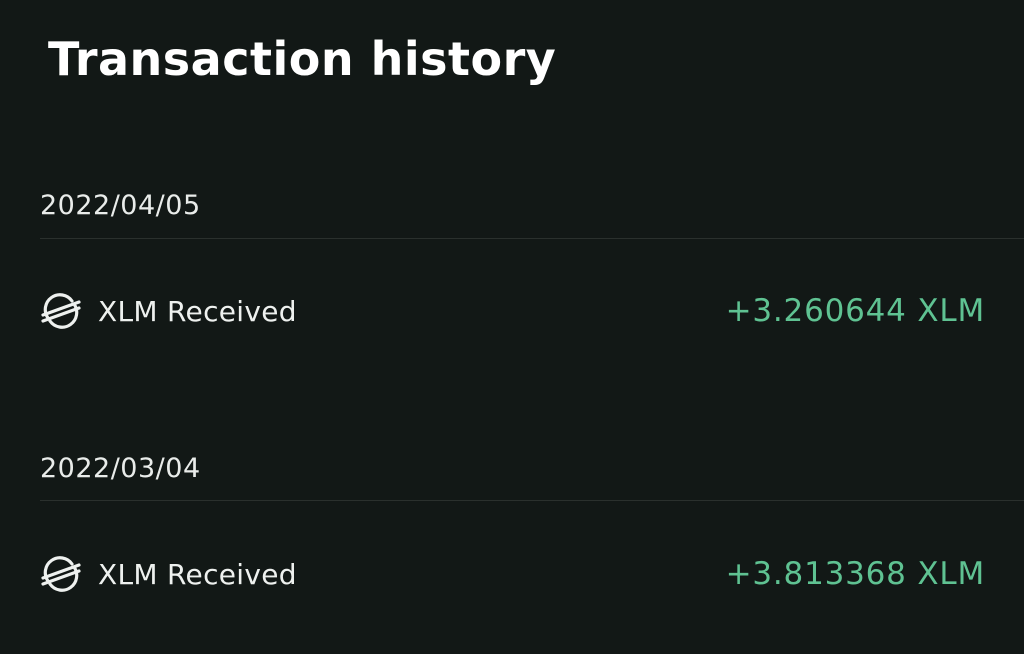  What do you see at coordinates (302, 59) in the screenshot?
I see `page-title: Transaction history` at bounding box center [302, 59].